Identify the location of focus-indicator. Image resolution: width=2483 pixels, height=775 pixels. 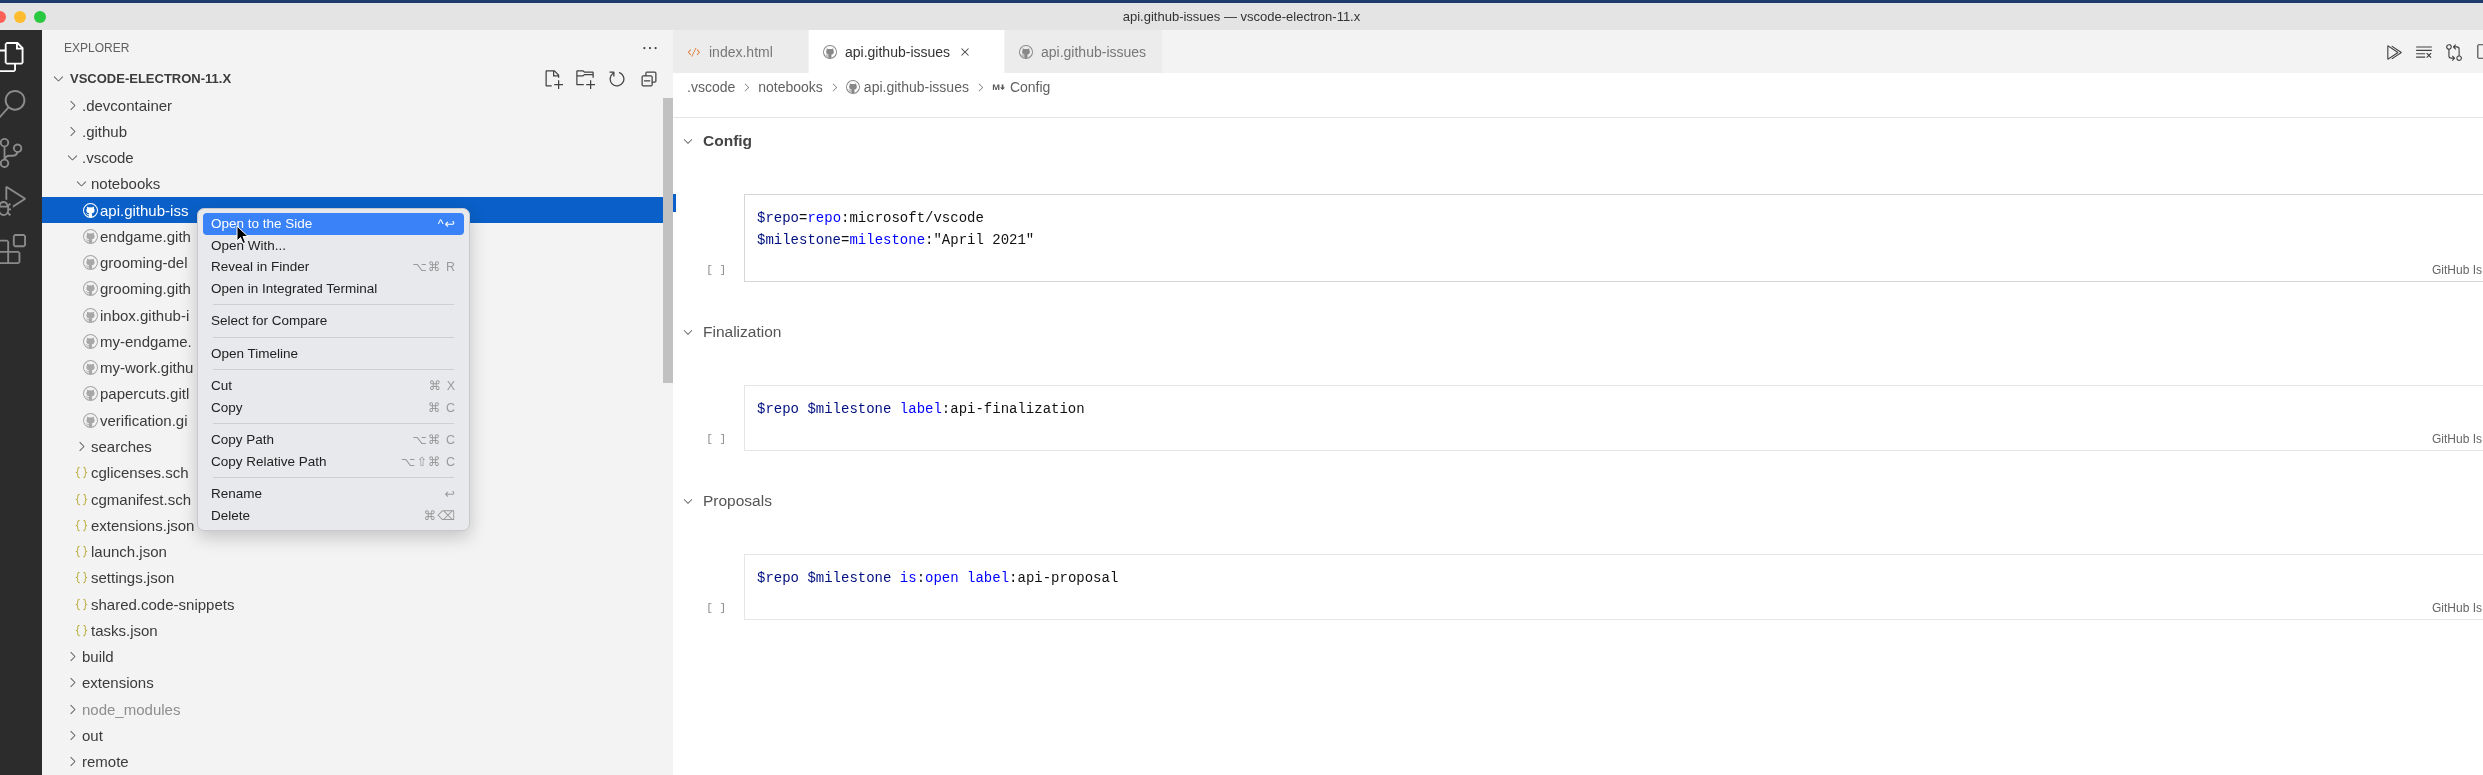
(674, 203).